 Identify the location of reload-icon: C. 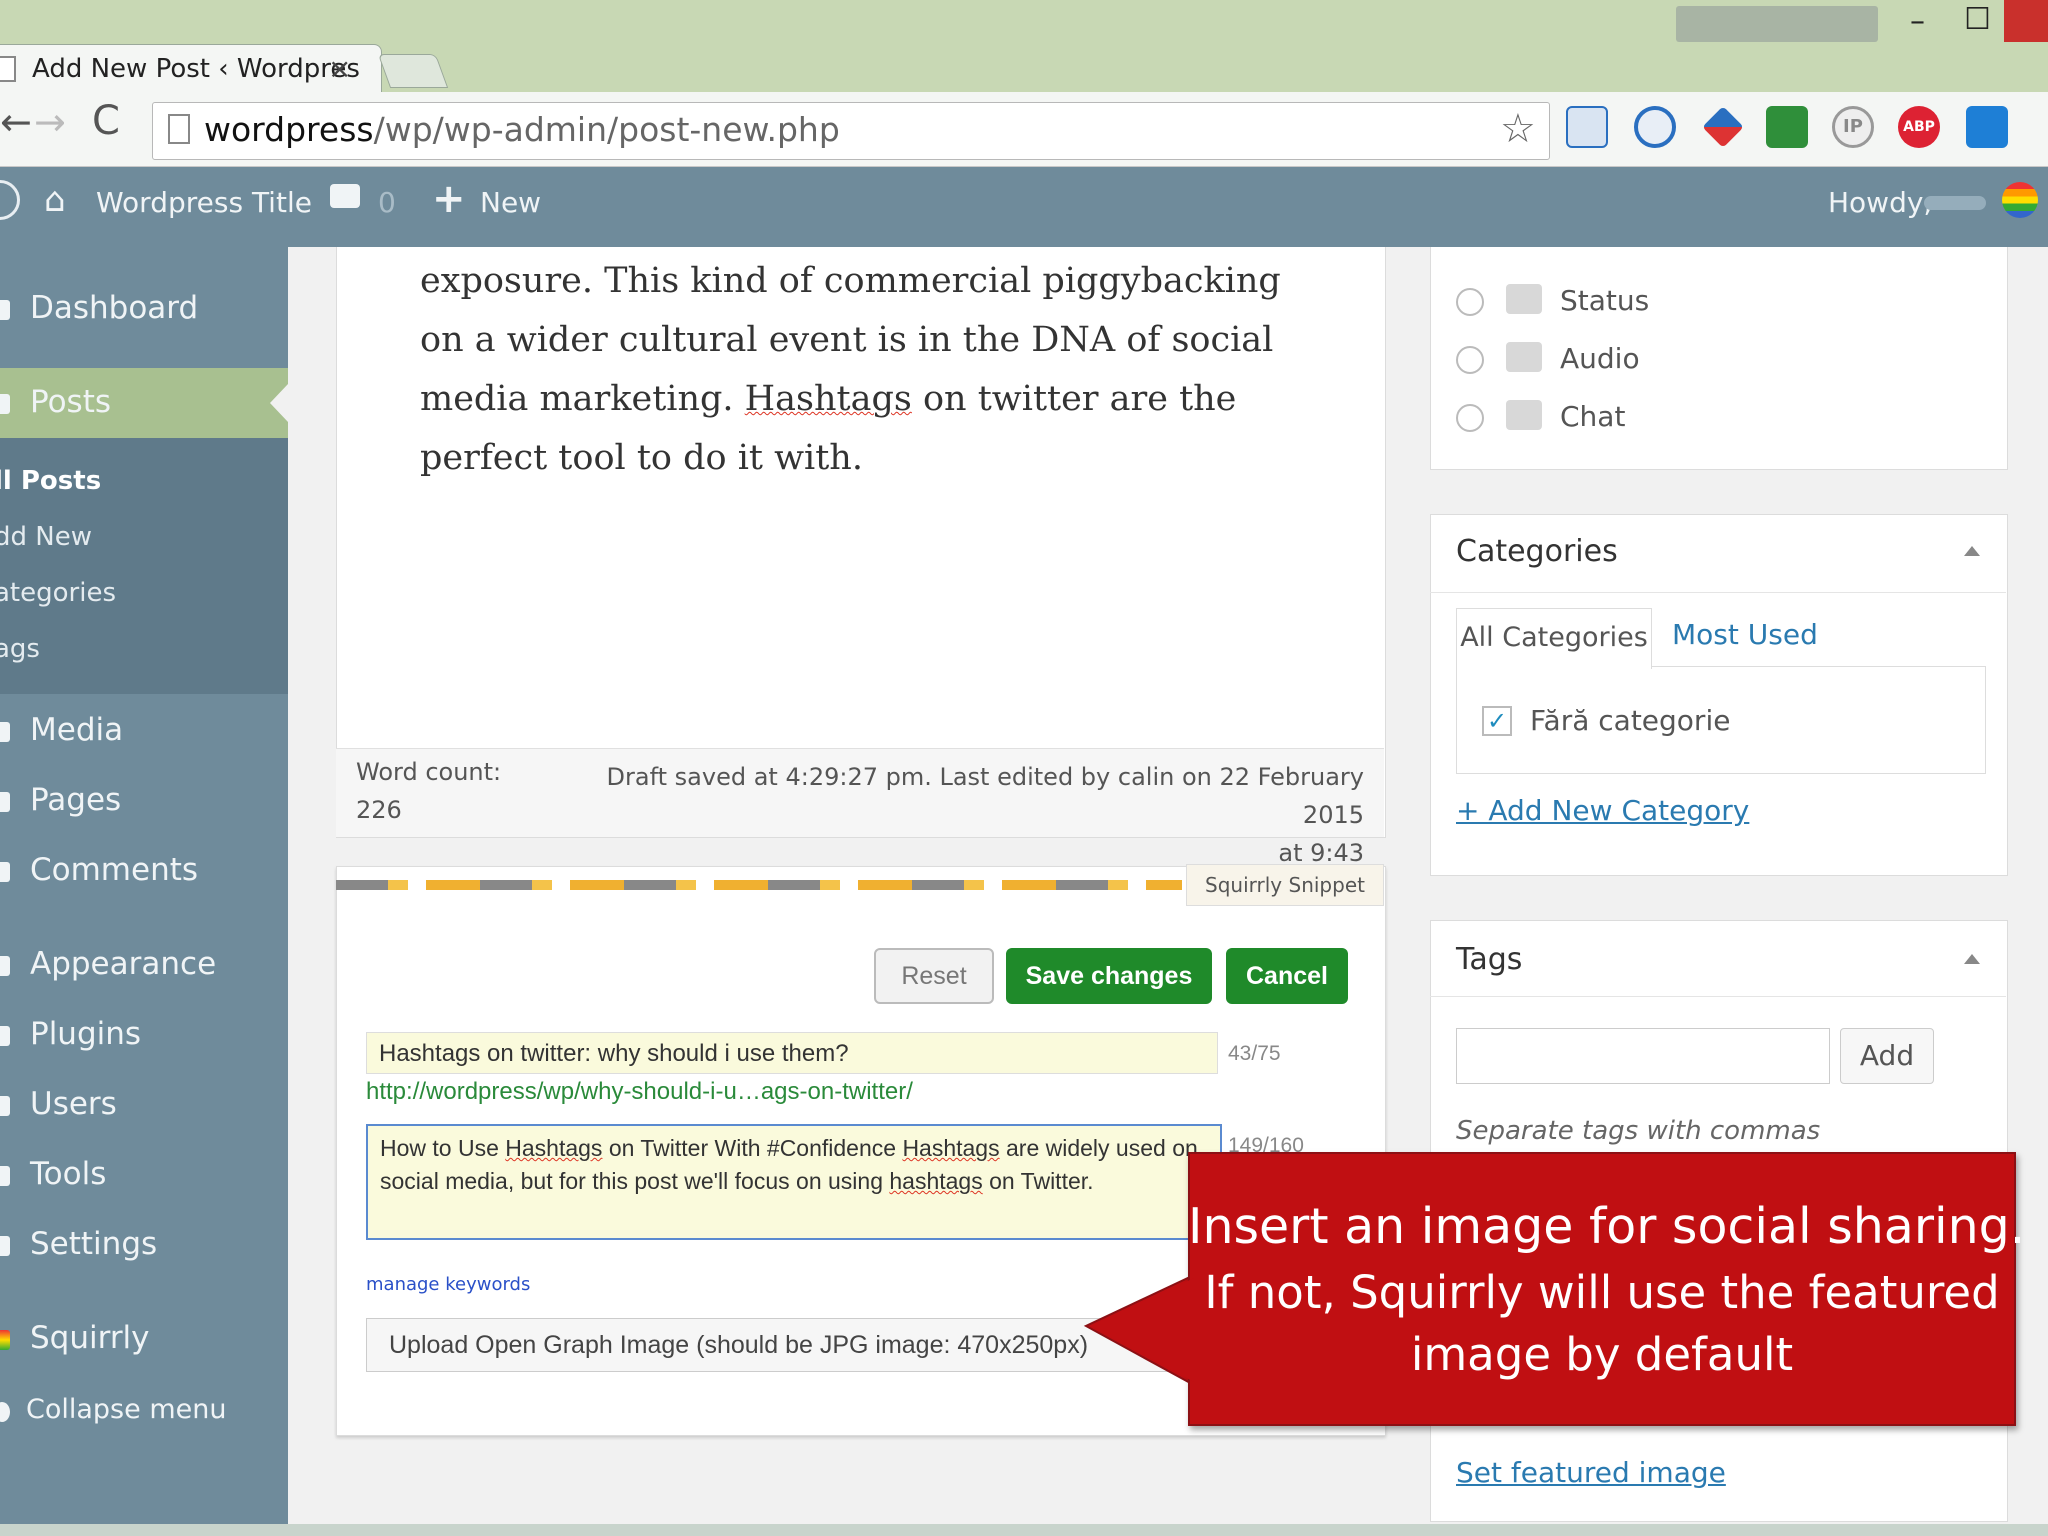
(106, 121).